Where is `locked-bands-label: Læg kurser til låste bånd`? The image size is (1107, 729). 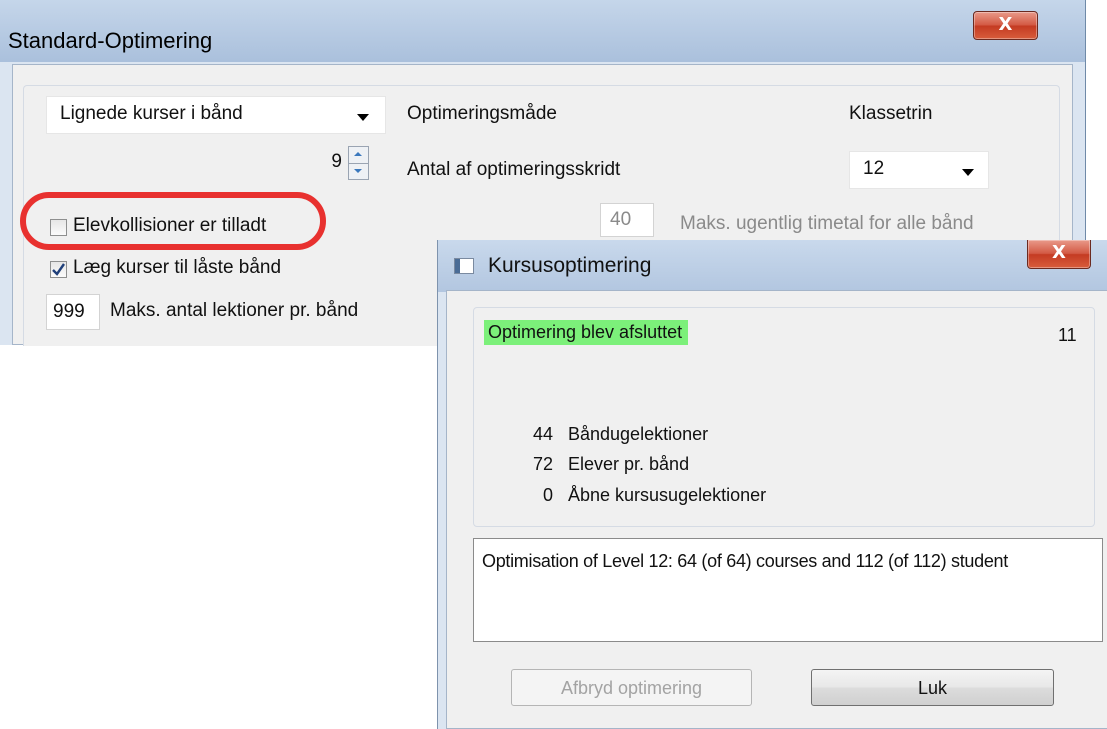
locked-bands-label: Læg kurser til låste bånd is located at coordinates (177, 267).